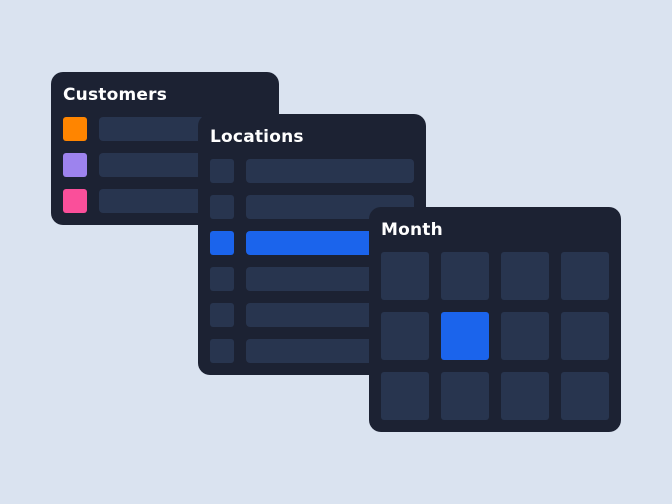  What do you see at coordinates (75, 165) in the screenshot?
I see `purple-swatch-icon` at bounding box center [75, 165].